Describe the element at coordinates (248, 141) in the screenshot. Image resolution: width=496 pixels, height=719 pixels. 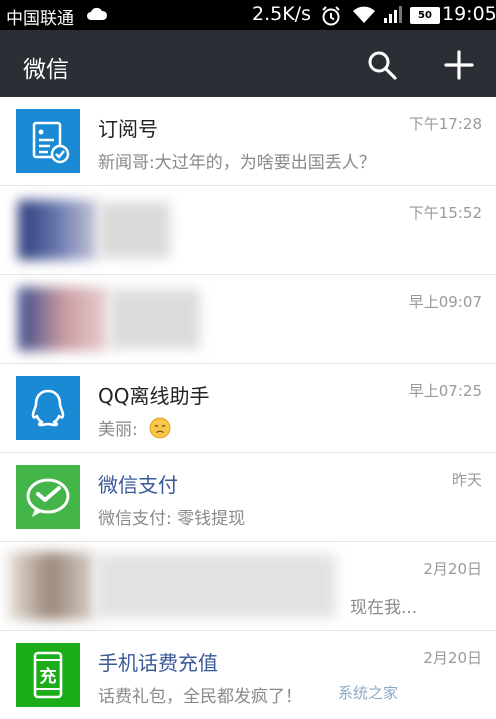
I see `chat-row-subscriptions: 订阅号 新闻哥:大过年的，为啥要出国丢人？ 下午17:28` at that location.